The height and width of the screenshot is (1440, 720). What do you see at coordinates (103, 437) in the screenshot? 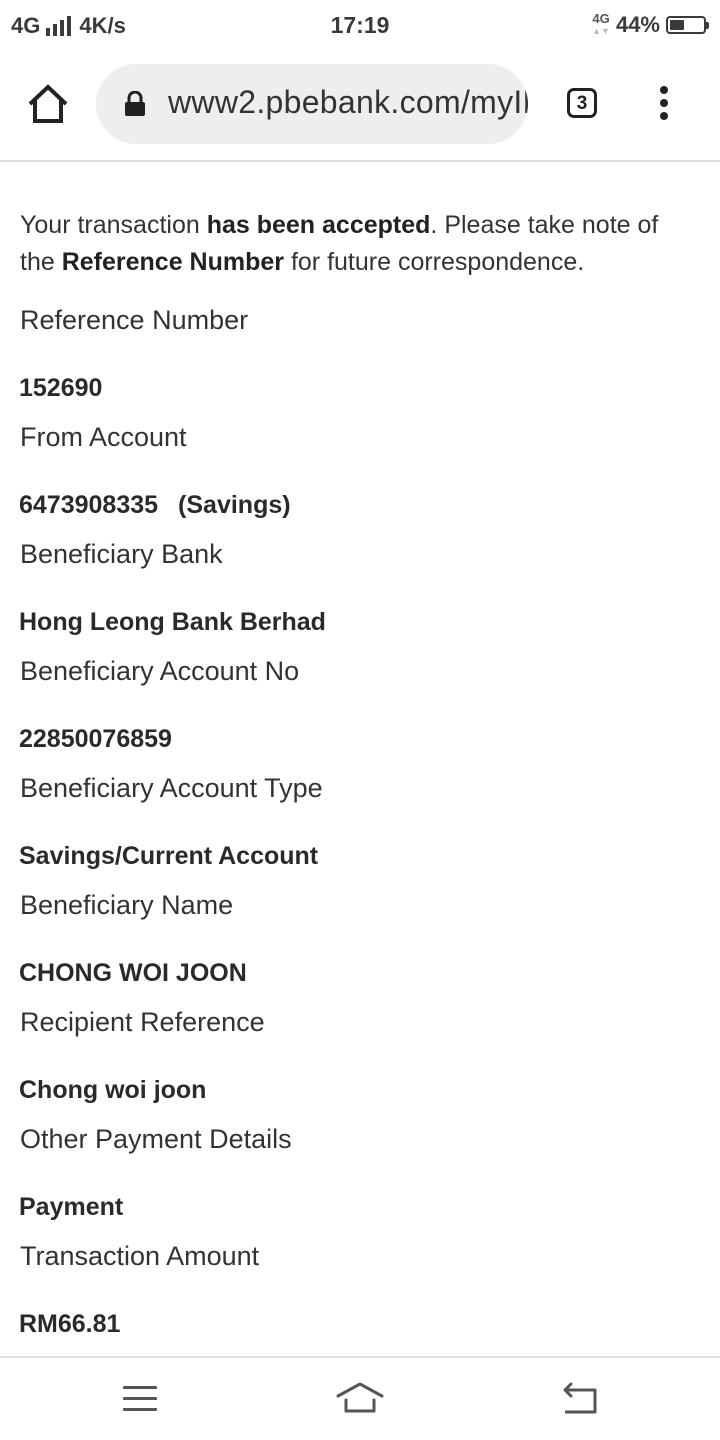
I see `from-account-label: From Account` at bounding box center [103, 437].